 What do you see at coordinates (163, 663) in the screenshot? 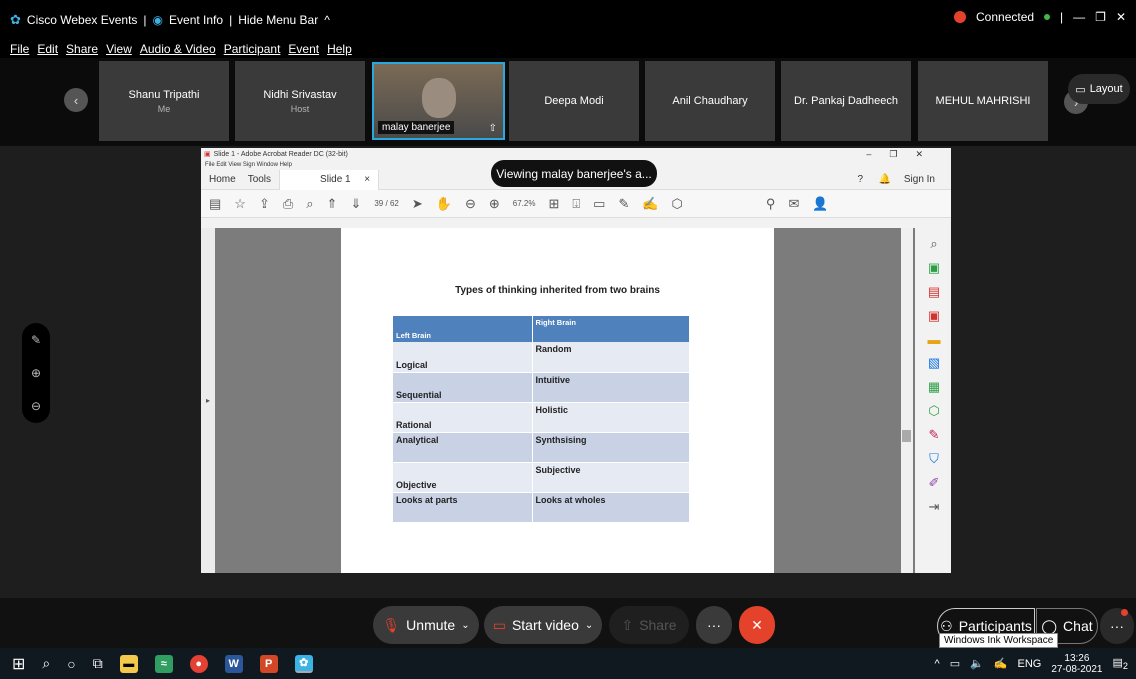
I see `app-icon: ≈` at bounding box center [163, 663].